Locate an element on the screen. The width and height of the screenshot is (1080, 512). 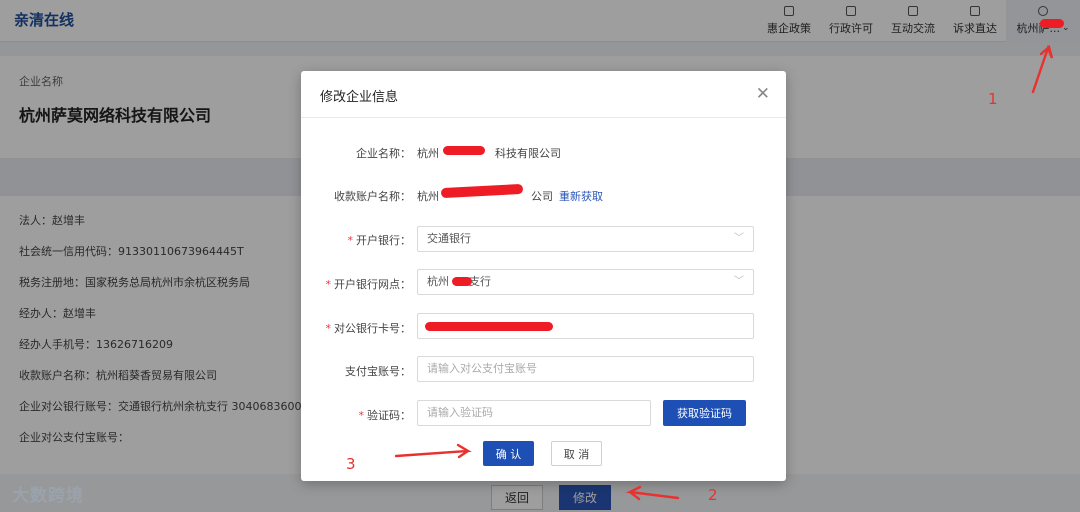
company-name-value: 杭州 科技有限公司 is located at coordinates (489, 153).